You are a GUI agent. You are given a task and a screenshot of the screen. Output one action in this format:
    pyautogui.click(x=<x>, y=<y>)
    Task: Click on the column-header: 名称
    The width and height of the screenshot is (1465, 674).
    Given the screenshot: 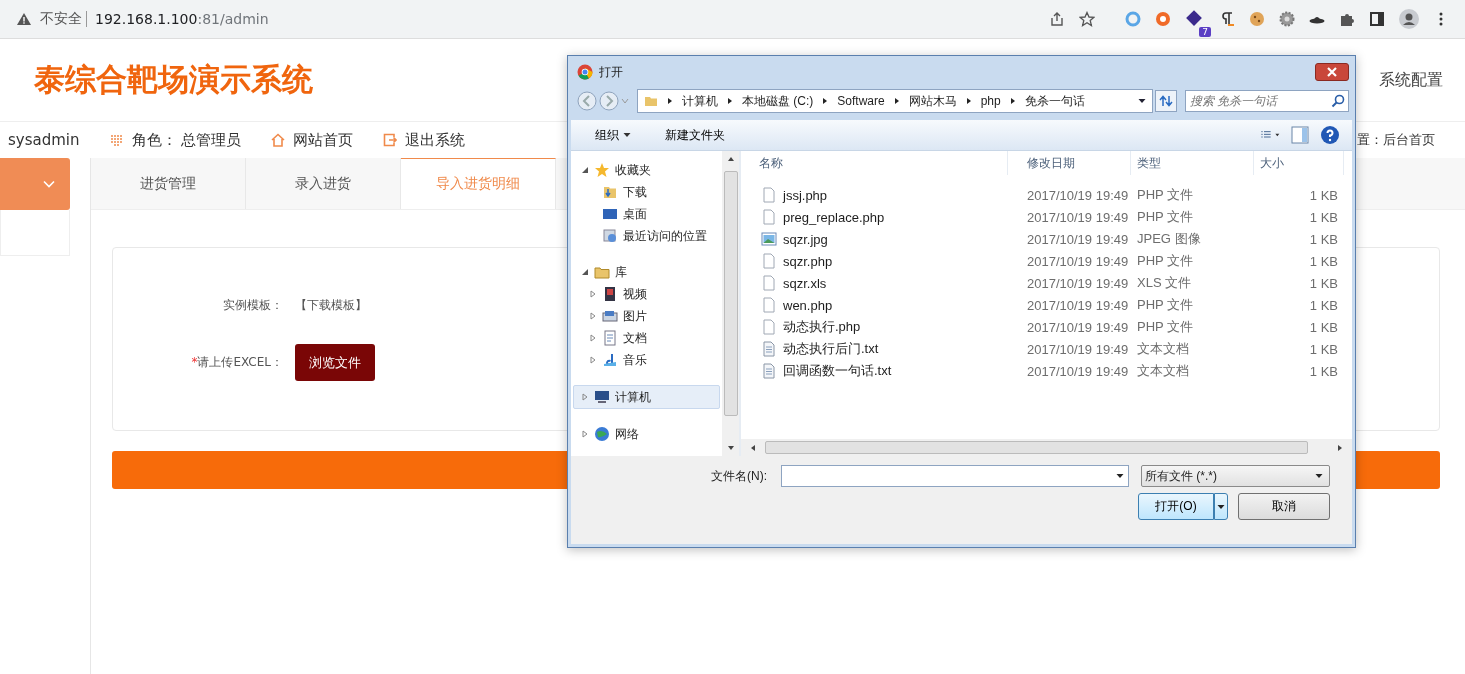 What is the action you would take?
    pyautogui.click(x=874, y=163)
    